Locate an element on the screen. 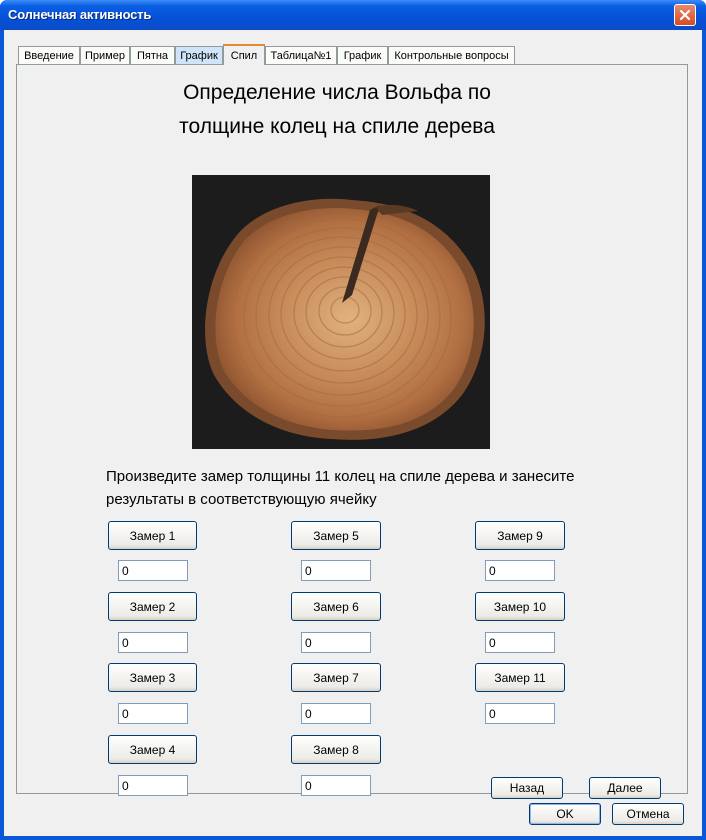  page-title-line-1: Определение числа Вольфа по is located at coordinates (337, 92).